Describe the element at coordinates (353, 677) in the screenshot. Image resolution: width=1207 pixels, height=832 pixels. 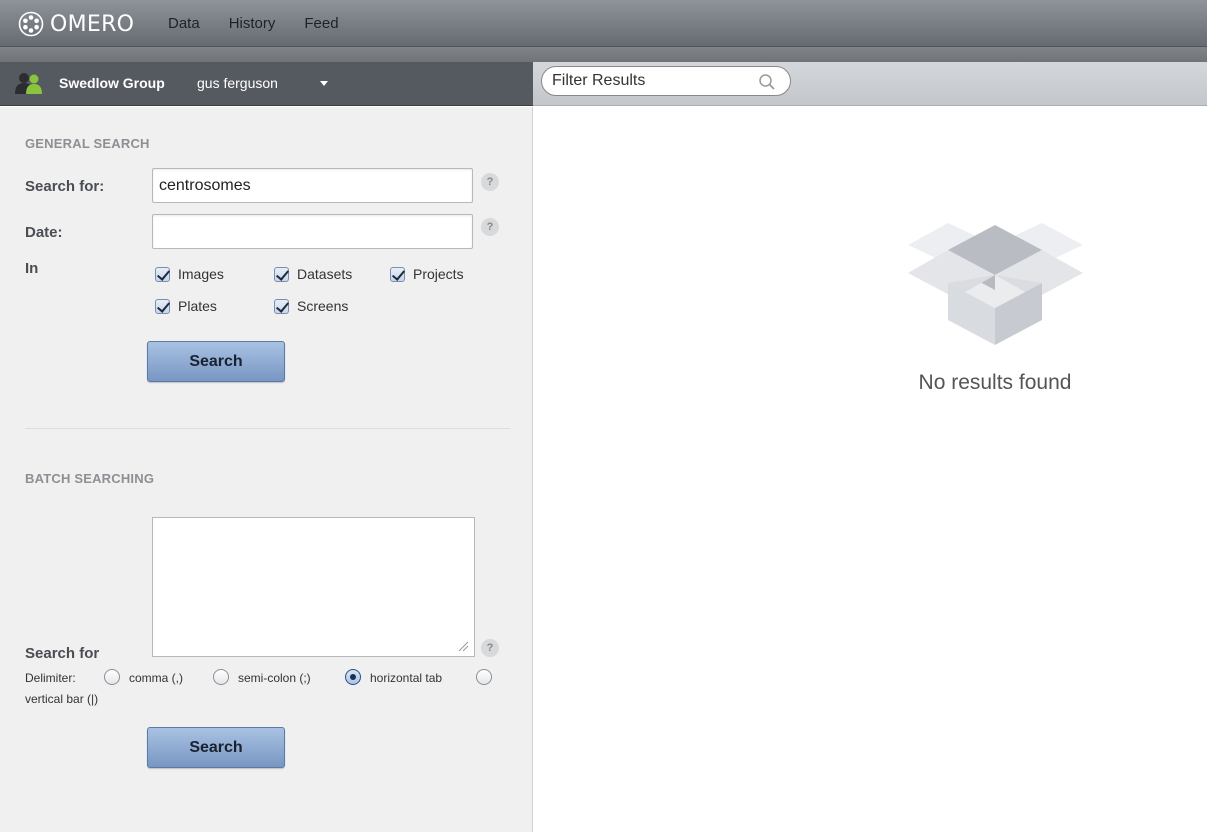
I see `radio-horizontal-tab` at that location.